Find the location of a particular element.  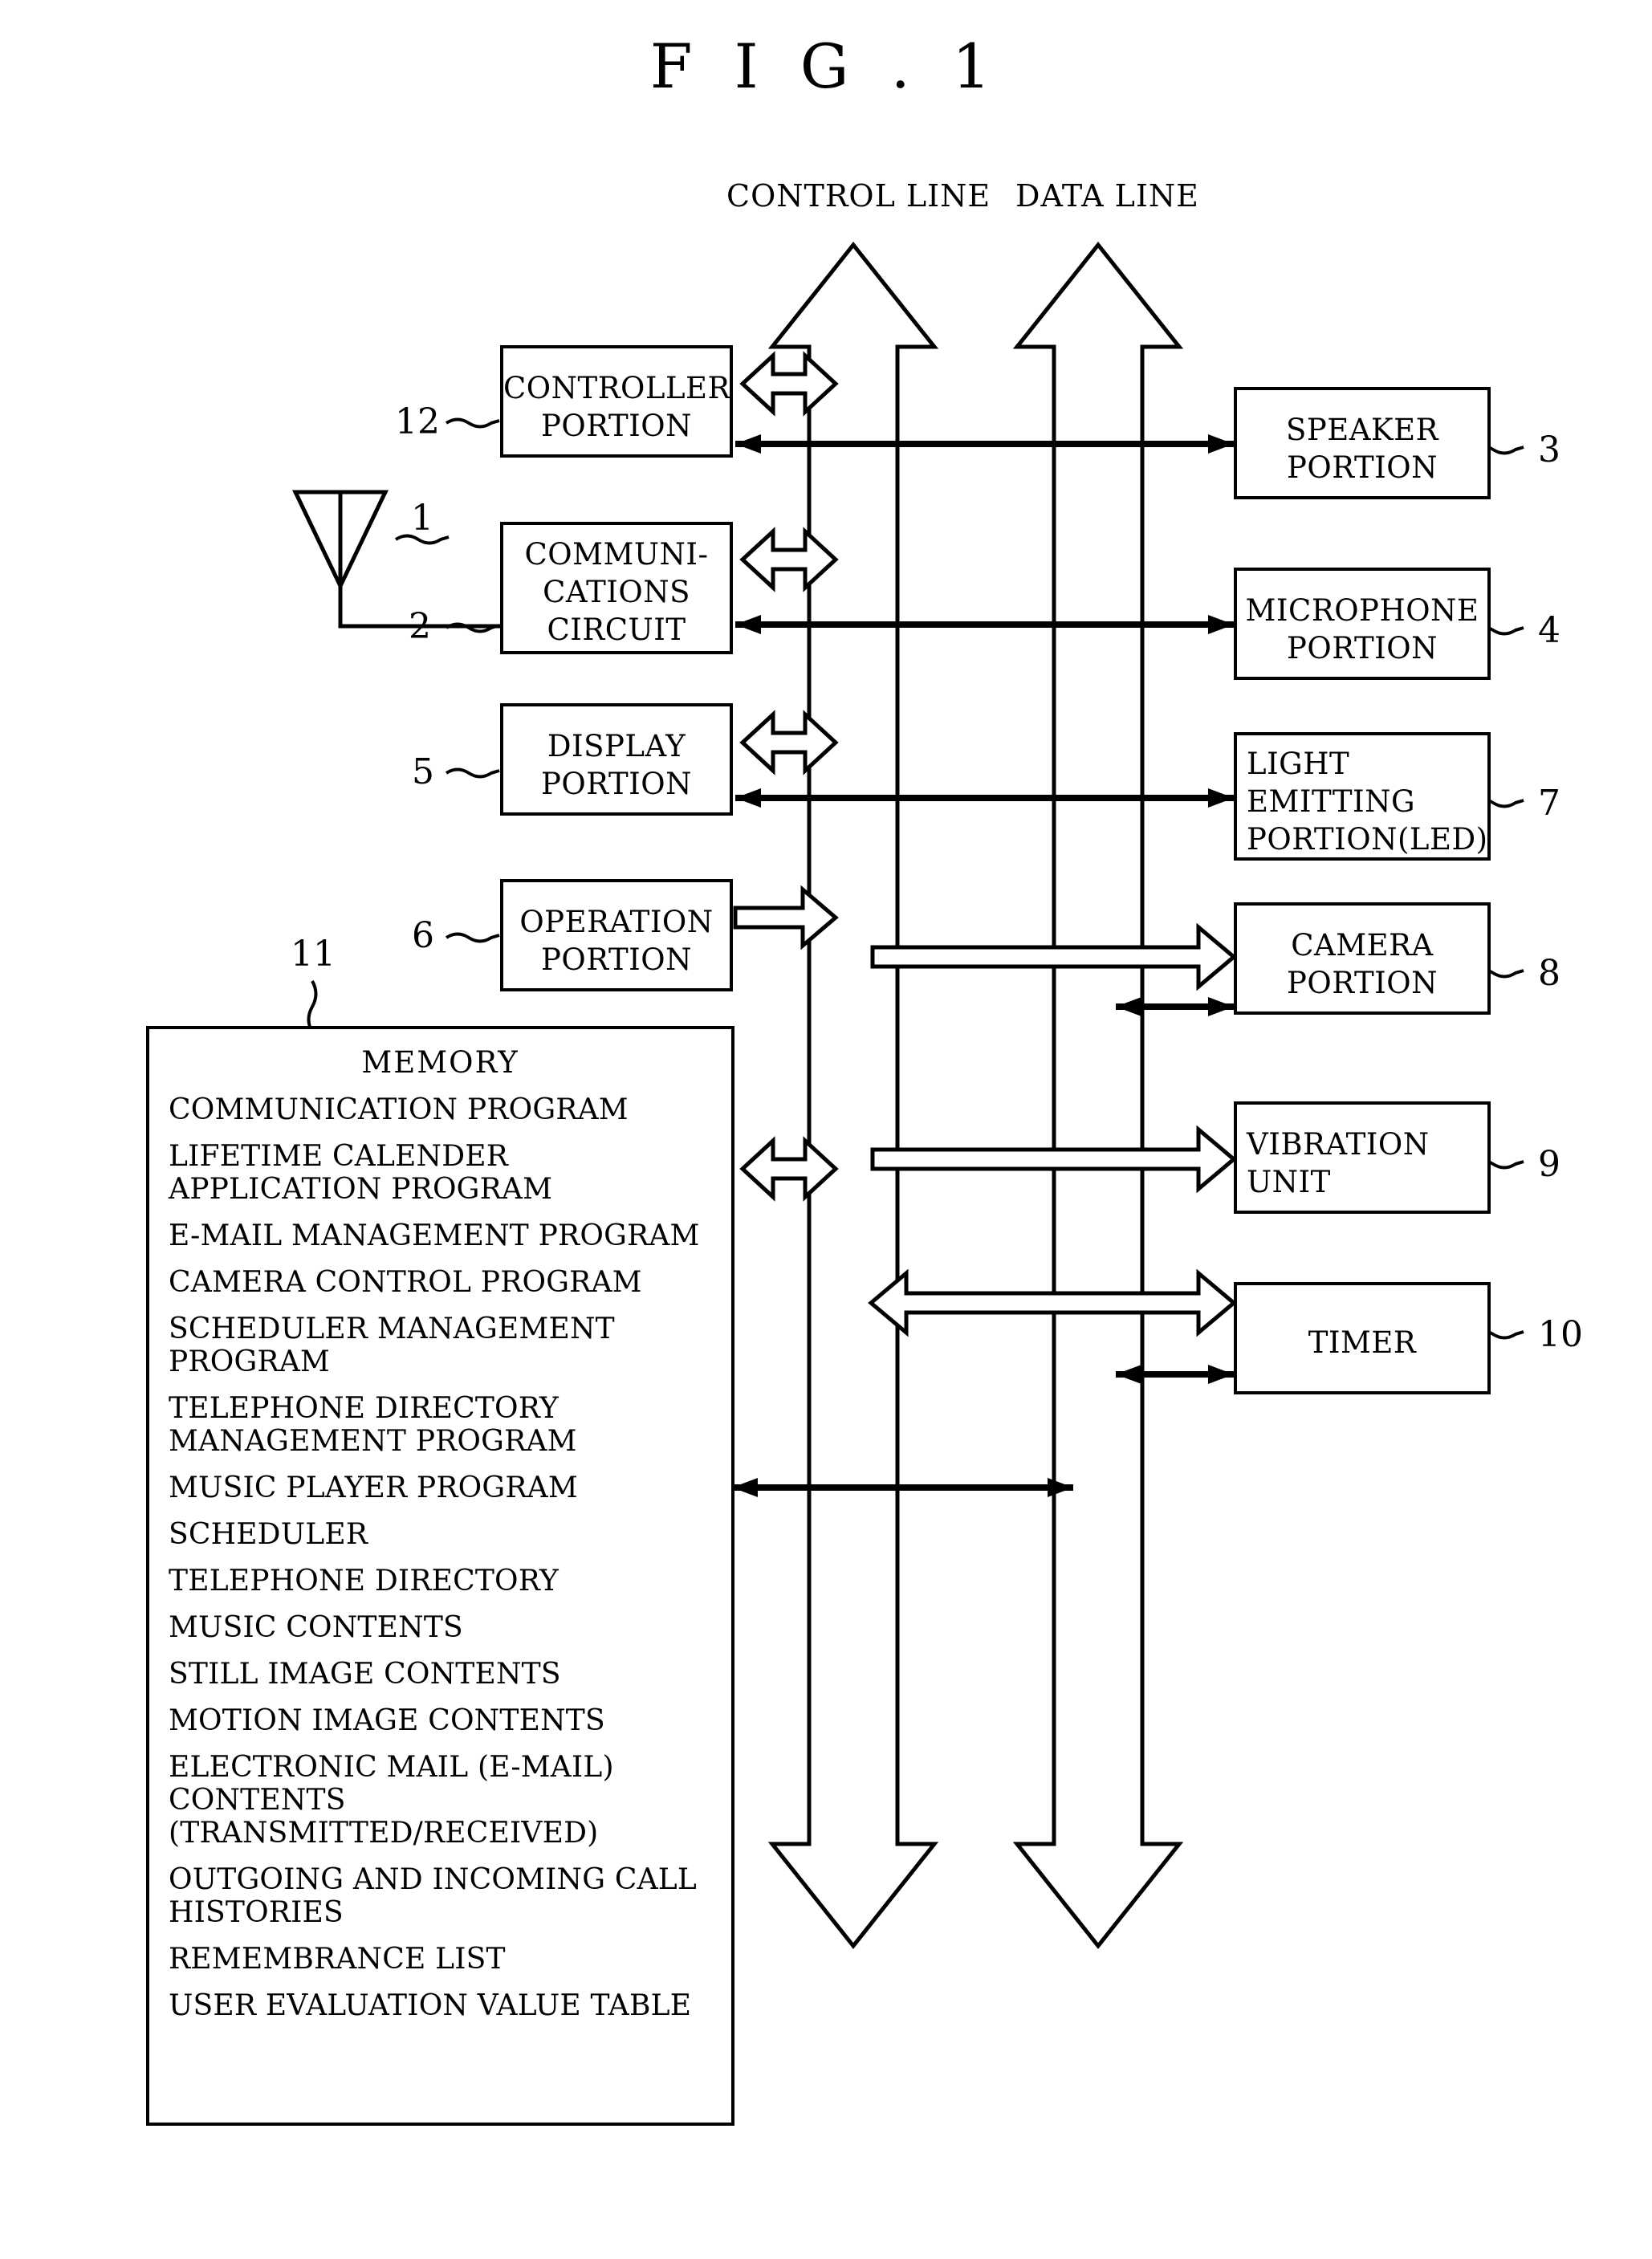

reference-numeral-11: 11 is located at coordinates (313, 954).